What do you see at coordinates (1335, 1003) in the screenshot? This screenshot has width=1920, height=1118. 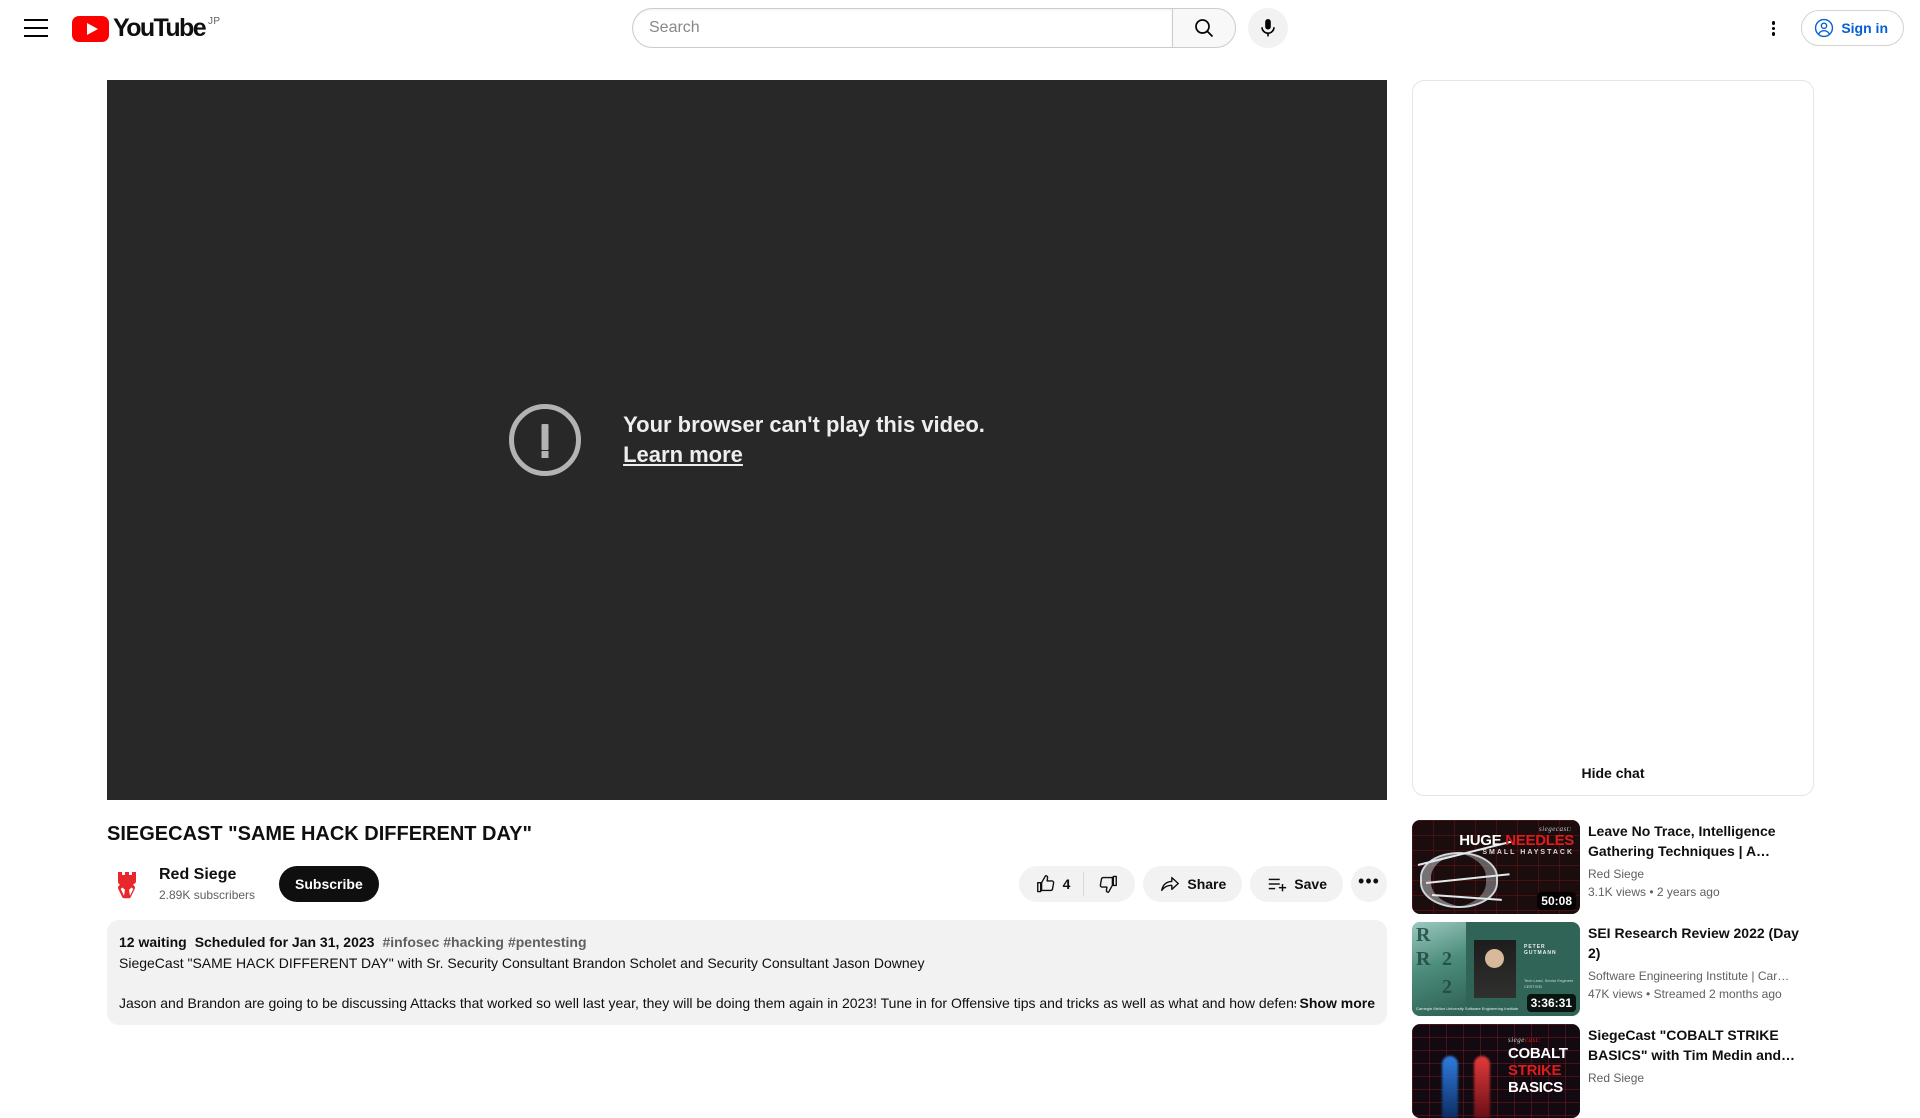 I see `show-more-button: Show more` at bounding box center [1335, 1003].